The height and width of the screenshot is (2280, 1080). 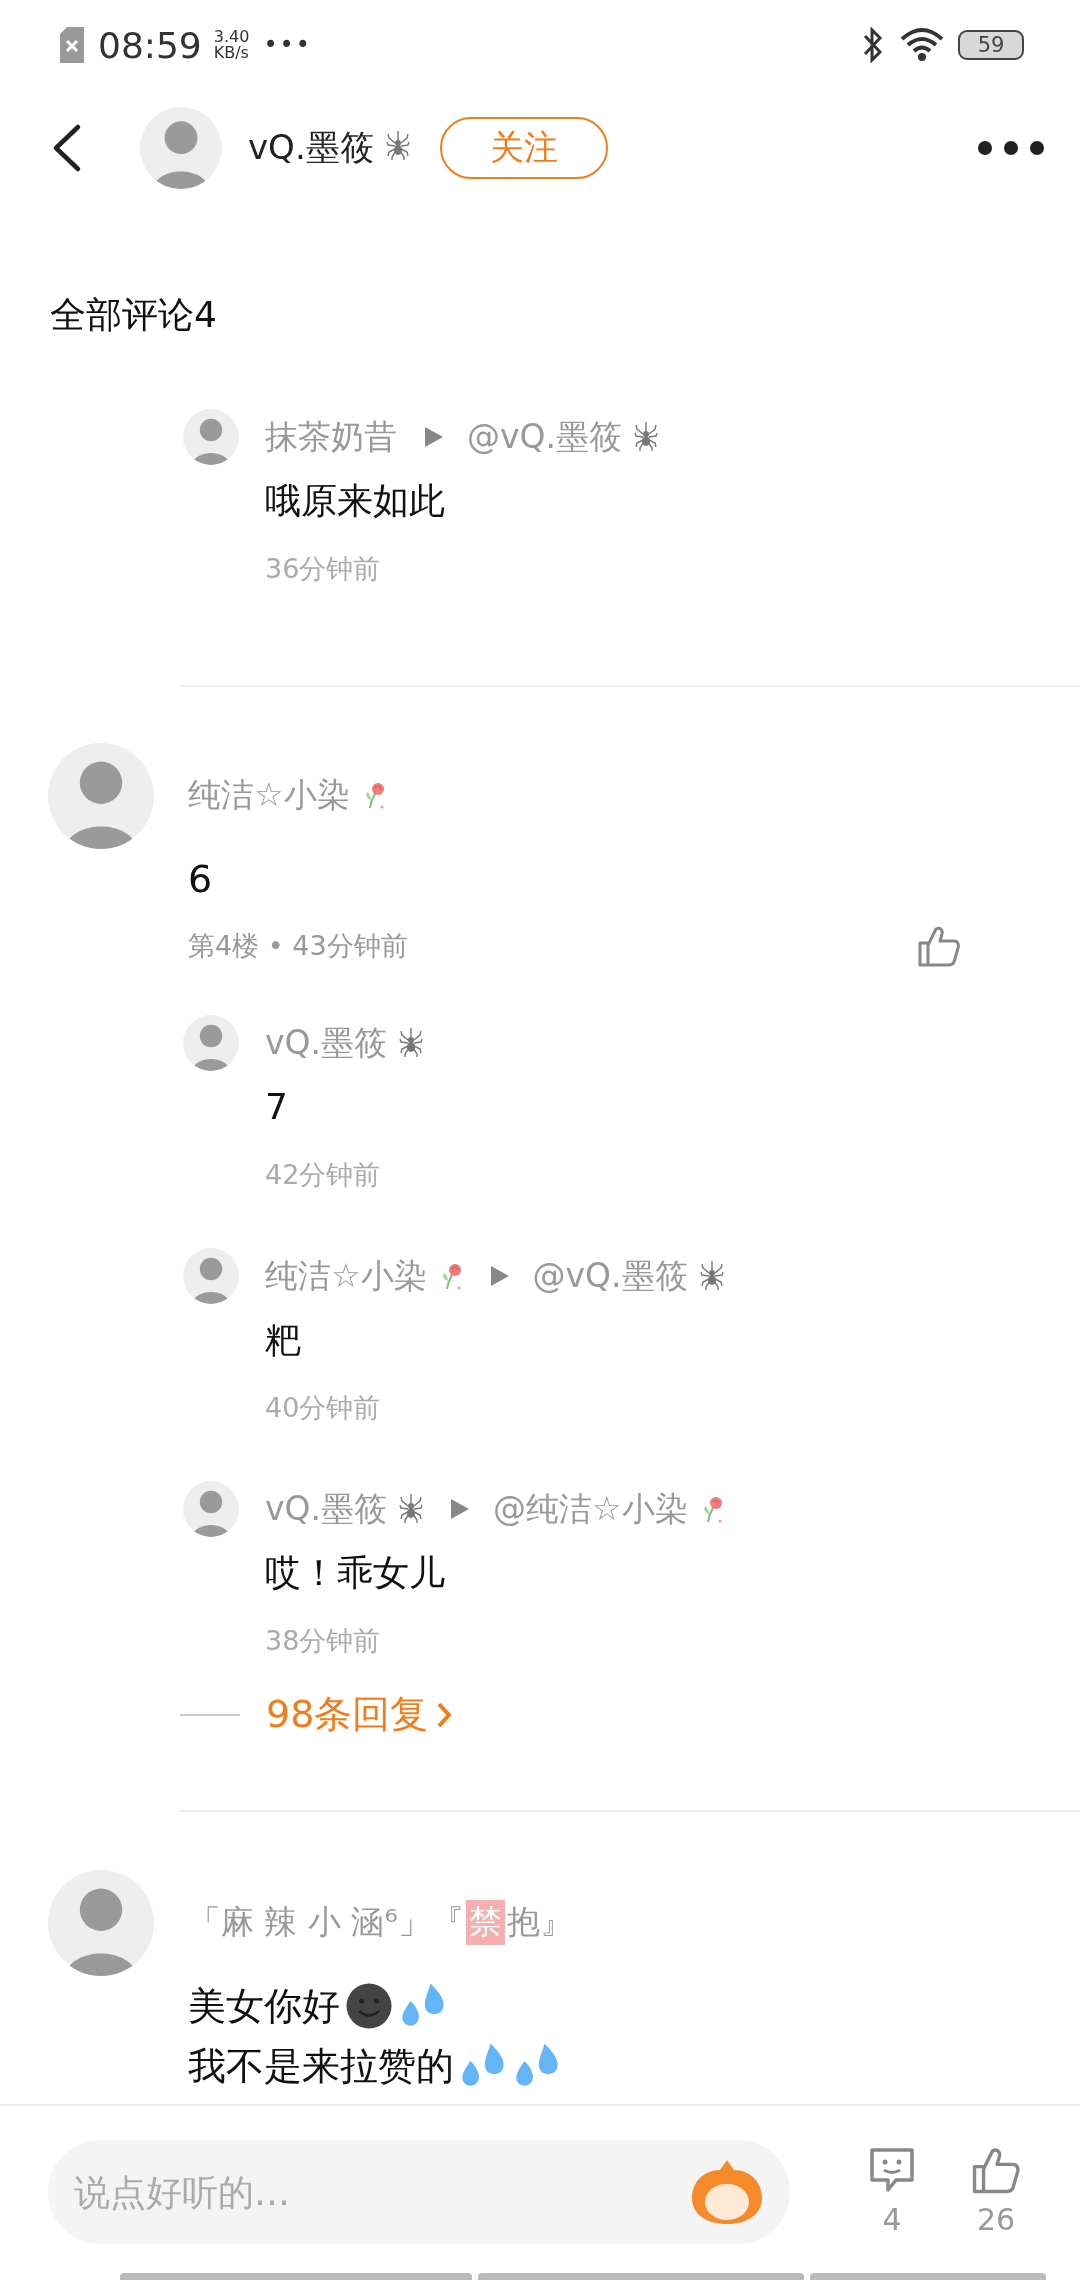 I want to click on profile-name: vQ.墨筱, so click(x=311, y=147).